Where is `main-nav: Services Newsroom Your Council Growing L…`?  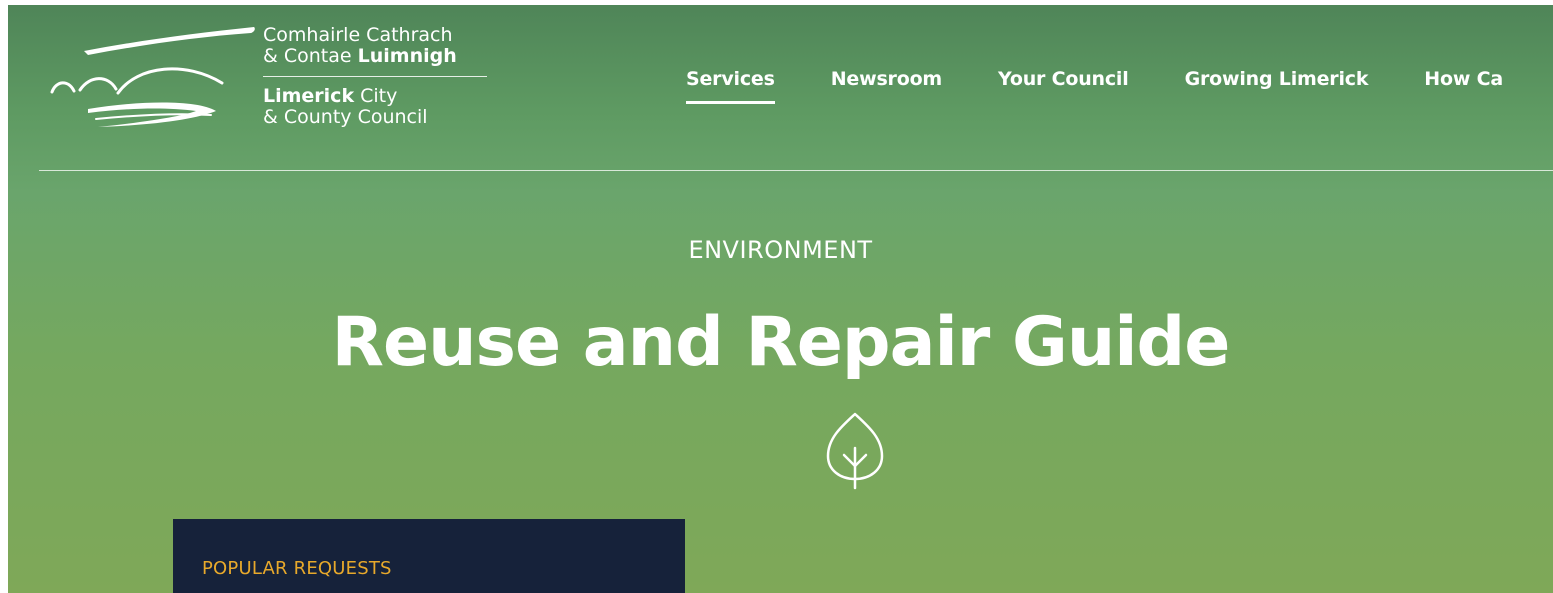 main-nav: Services Newsroom Your Council Growing L… is located at coordinates (1119, 86).